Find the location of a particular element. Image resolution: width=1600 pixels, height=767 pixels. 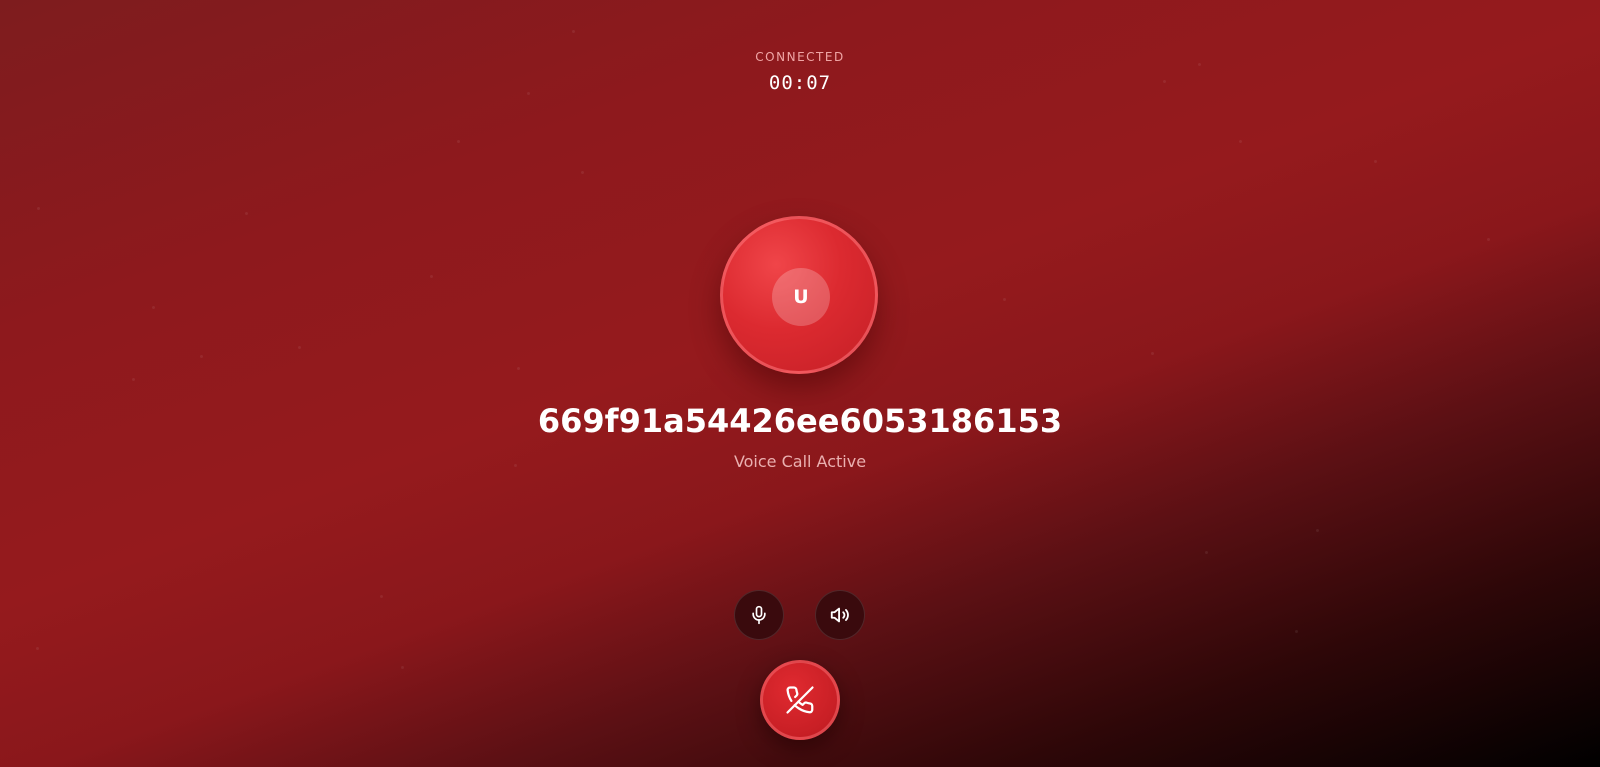

call-timer: 00:07 is located at coordinates (800, 83).